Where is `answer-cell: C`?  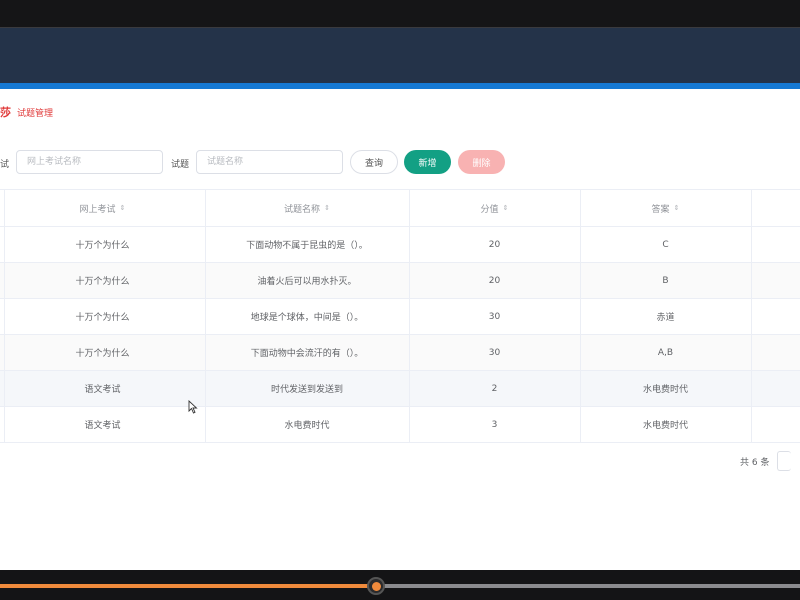 answer-cell: C is located at coordinates (665, 244).